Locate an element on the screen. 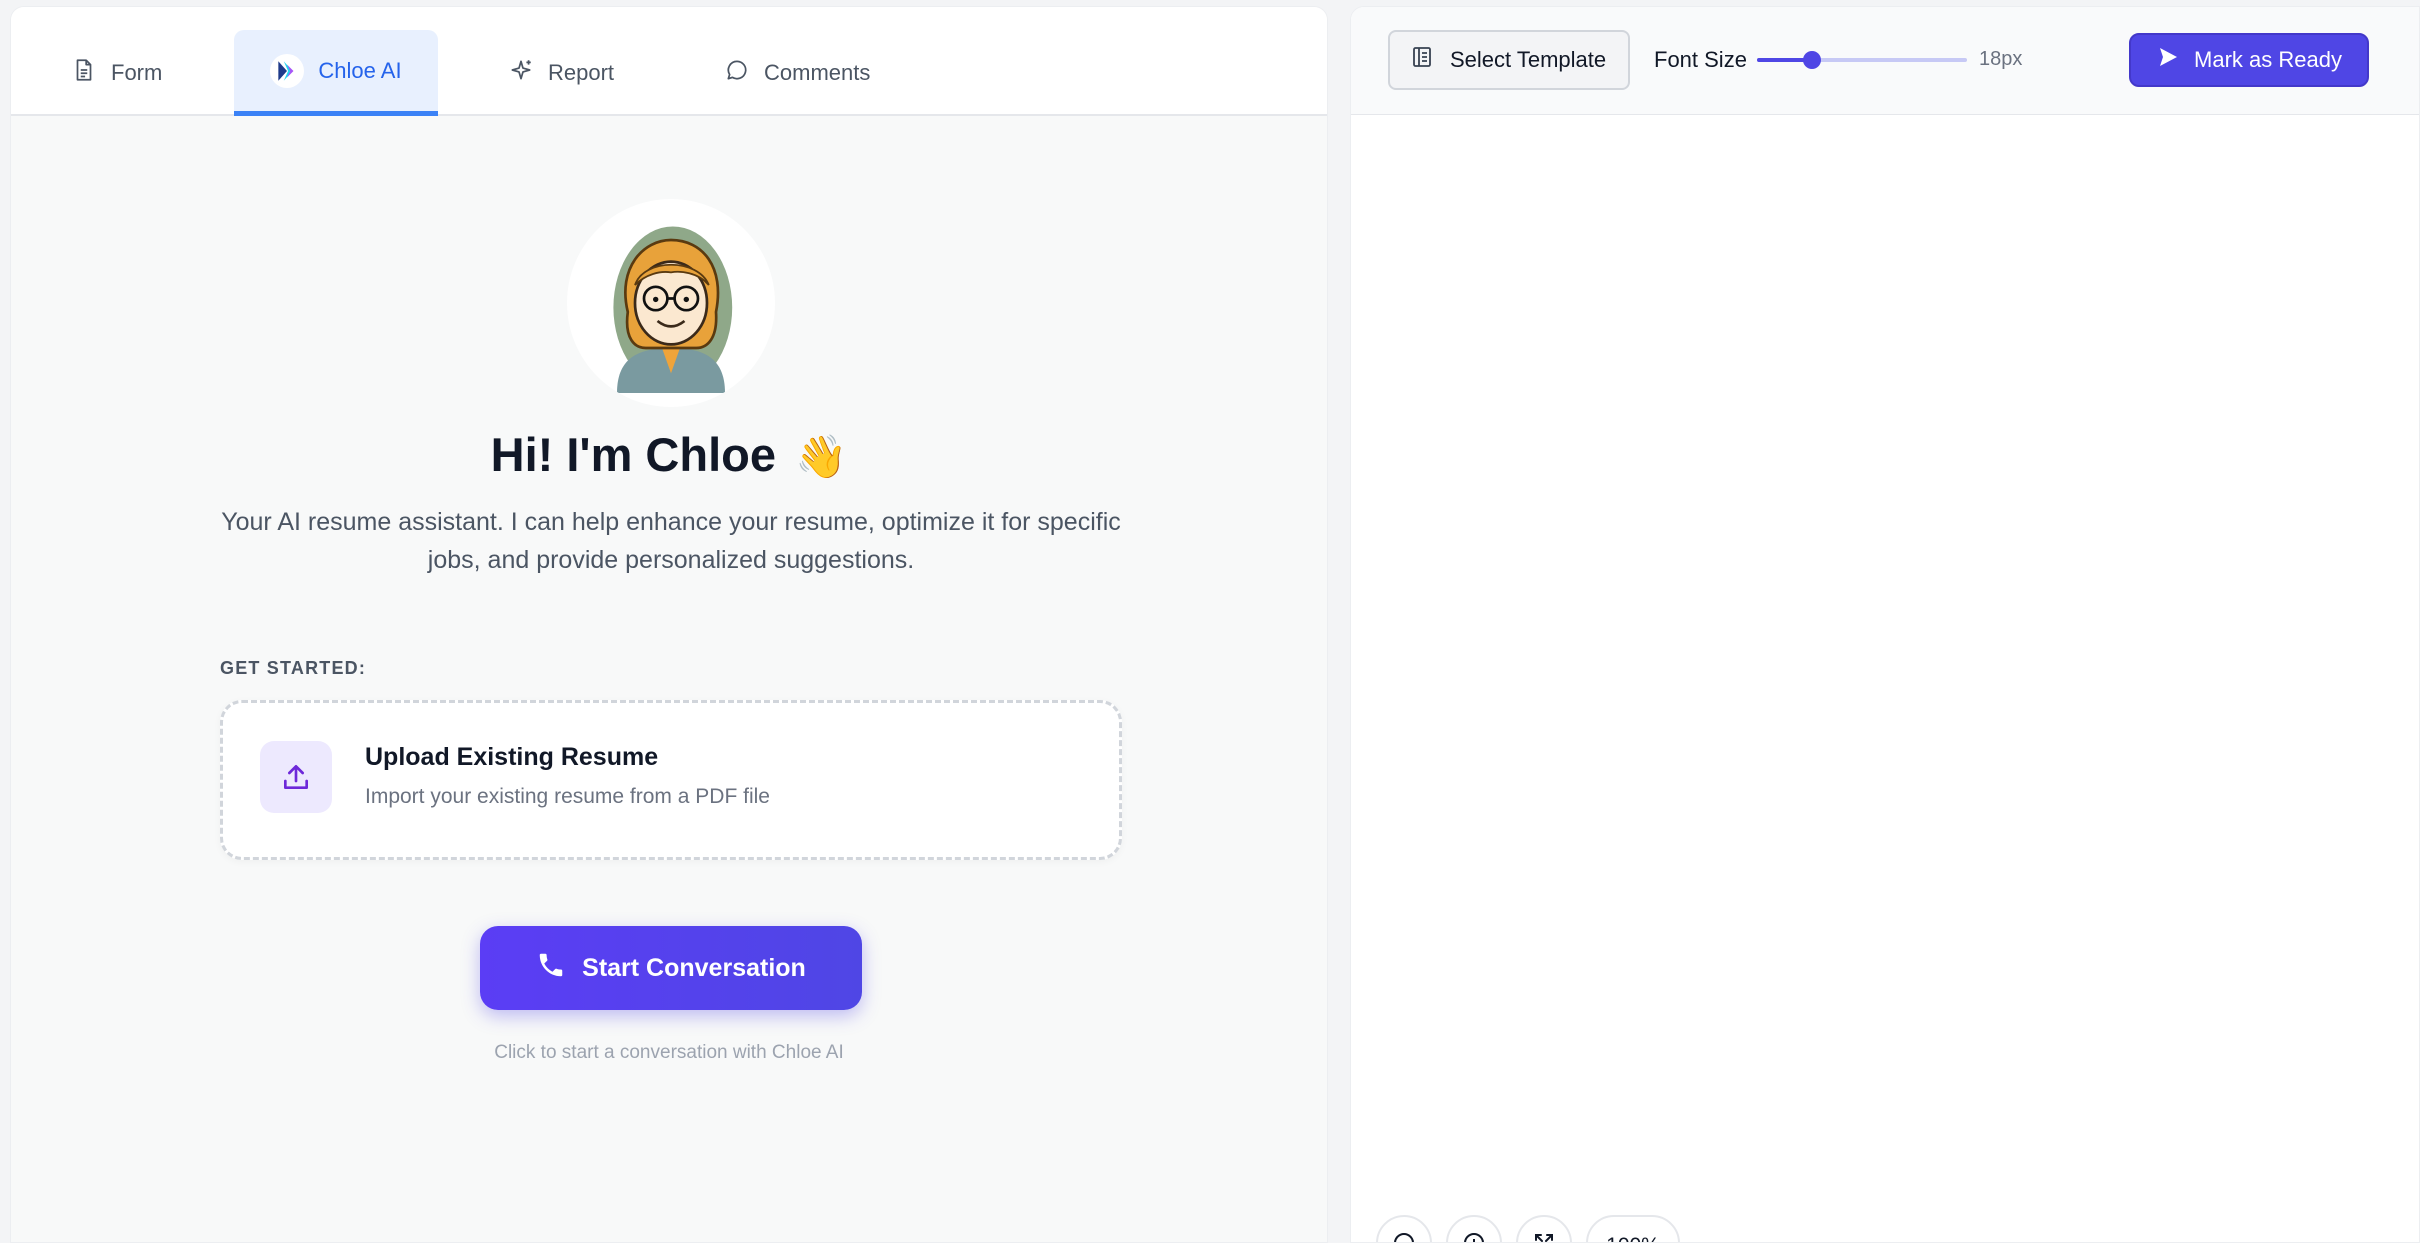  mark-as-ready-label: Mark as Ready is located at coordinates (2268, 59).